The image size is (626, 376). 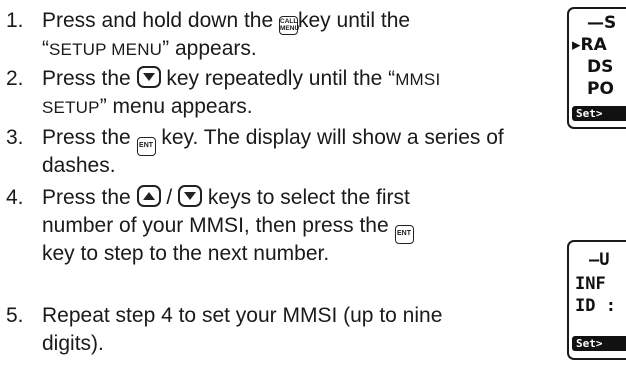 What do you see at coordinates (15, 137) in the screenshot?
I see `step-number: 3.` at bounding box center [15, 137].